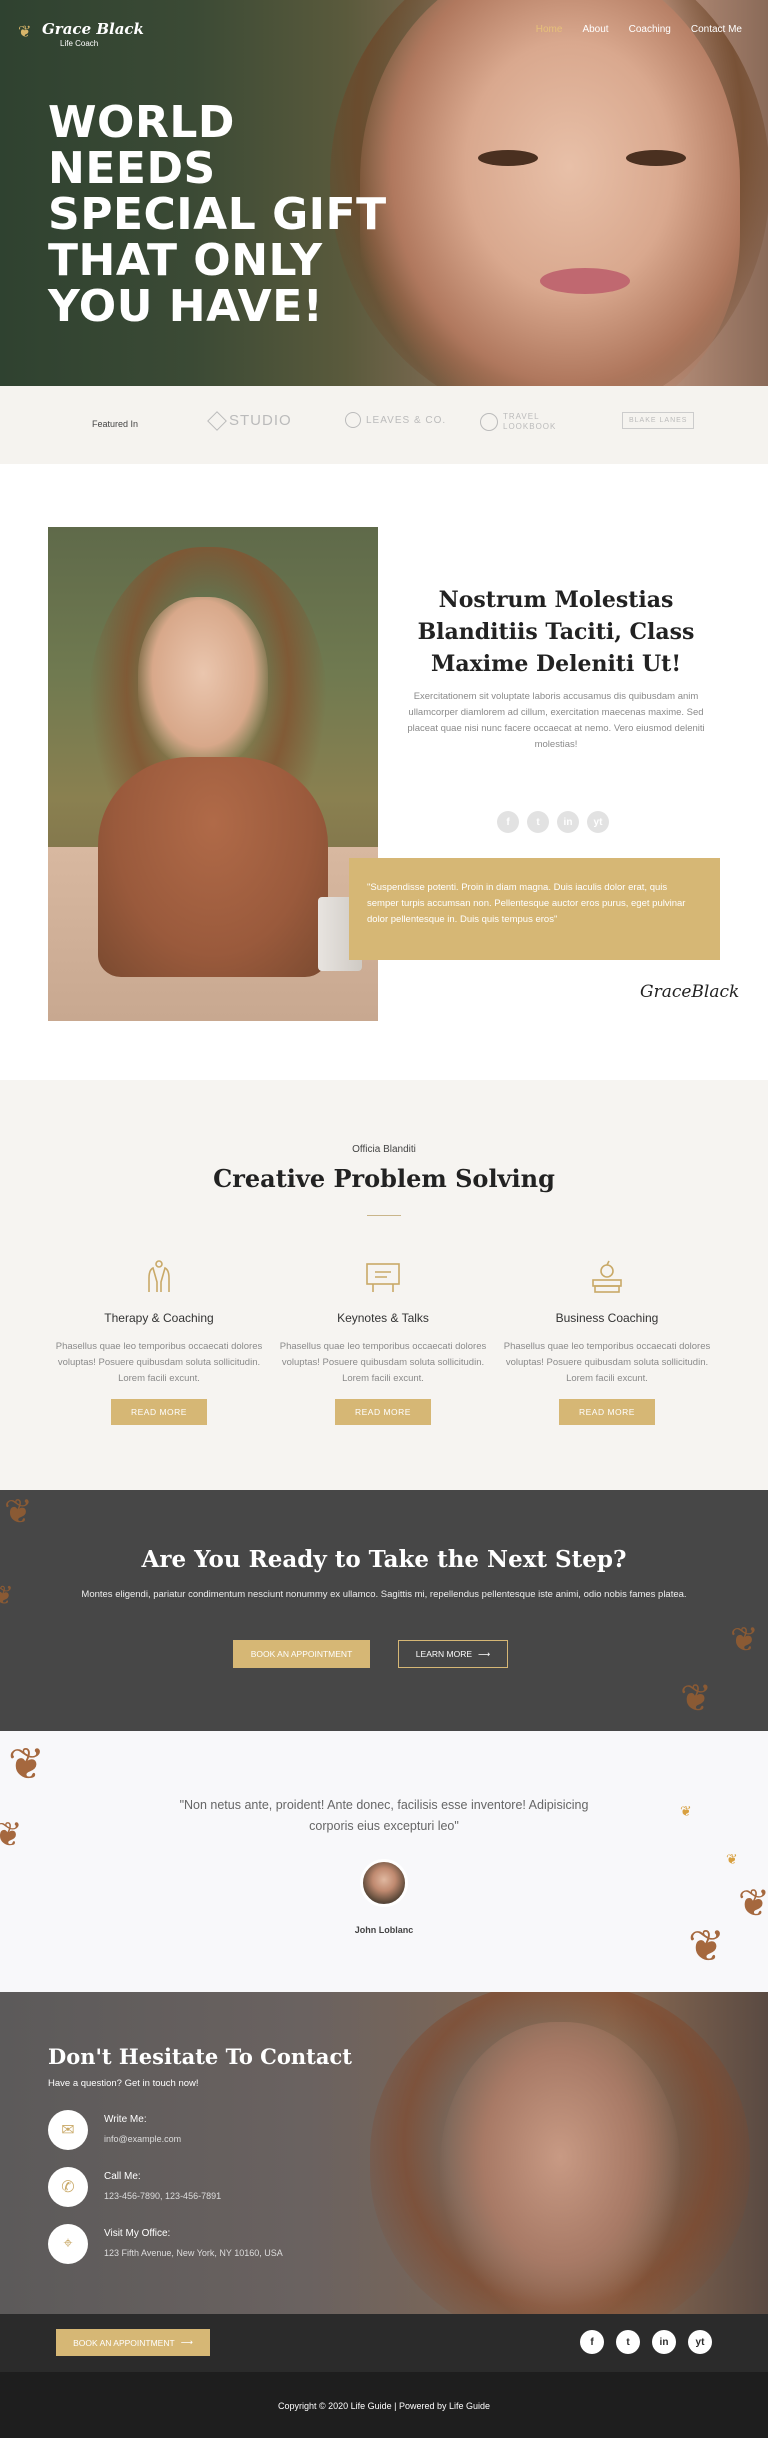 This screenshot has height=2445, width=768. What do you see at coordinates (384, 1215) in the screenshot?
I see `title-divider` at bounding box center [384, 1215].